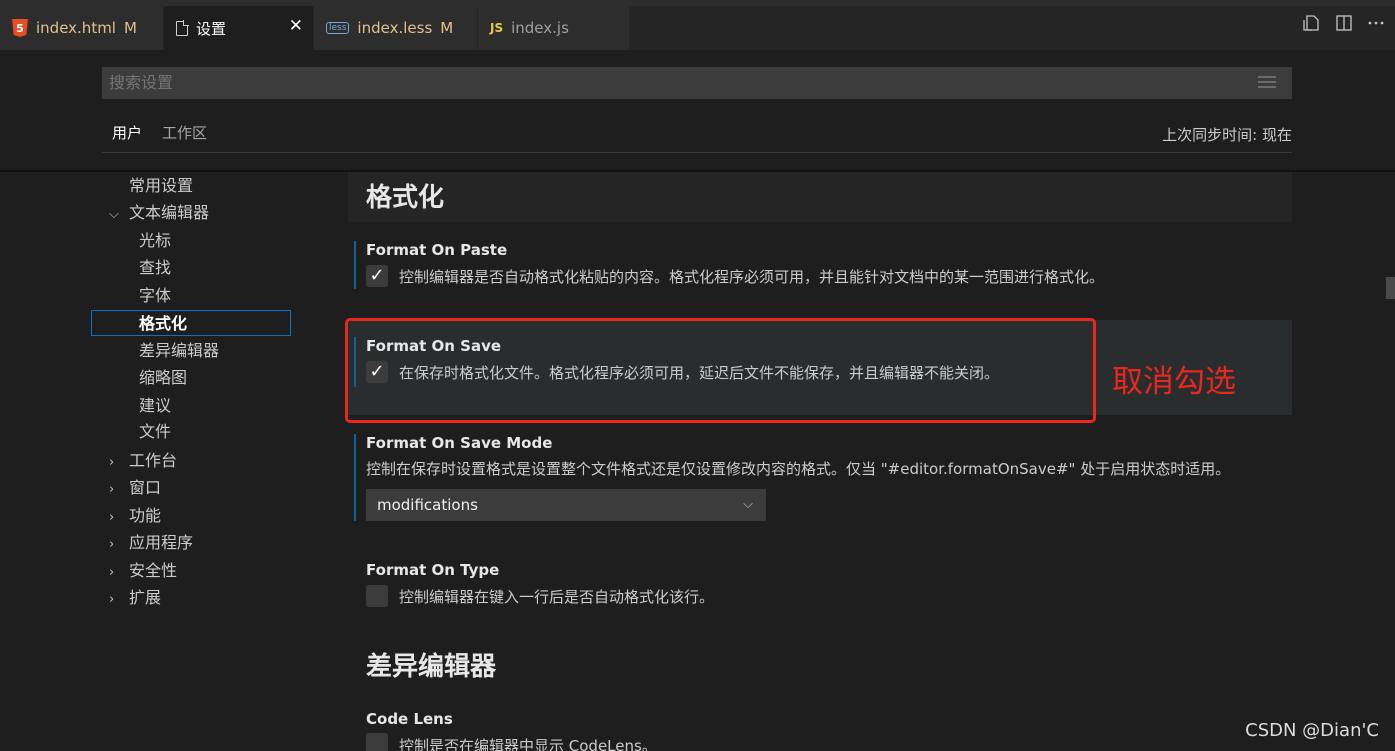  Describe the element at coordinates (296, 26) in the screenshot. I see `close-icon: ✕` at that location.